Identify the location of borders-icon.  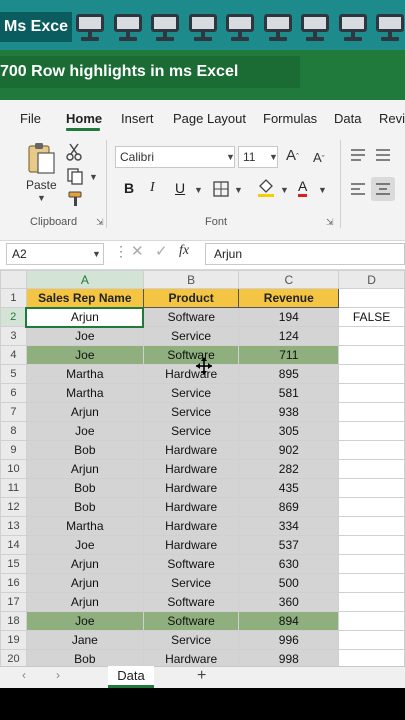
(221, 189).